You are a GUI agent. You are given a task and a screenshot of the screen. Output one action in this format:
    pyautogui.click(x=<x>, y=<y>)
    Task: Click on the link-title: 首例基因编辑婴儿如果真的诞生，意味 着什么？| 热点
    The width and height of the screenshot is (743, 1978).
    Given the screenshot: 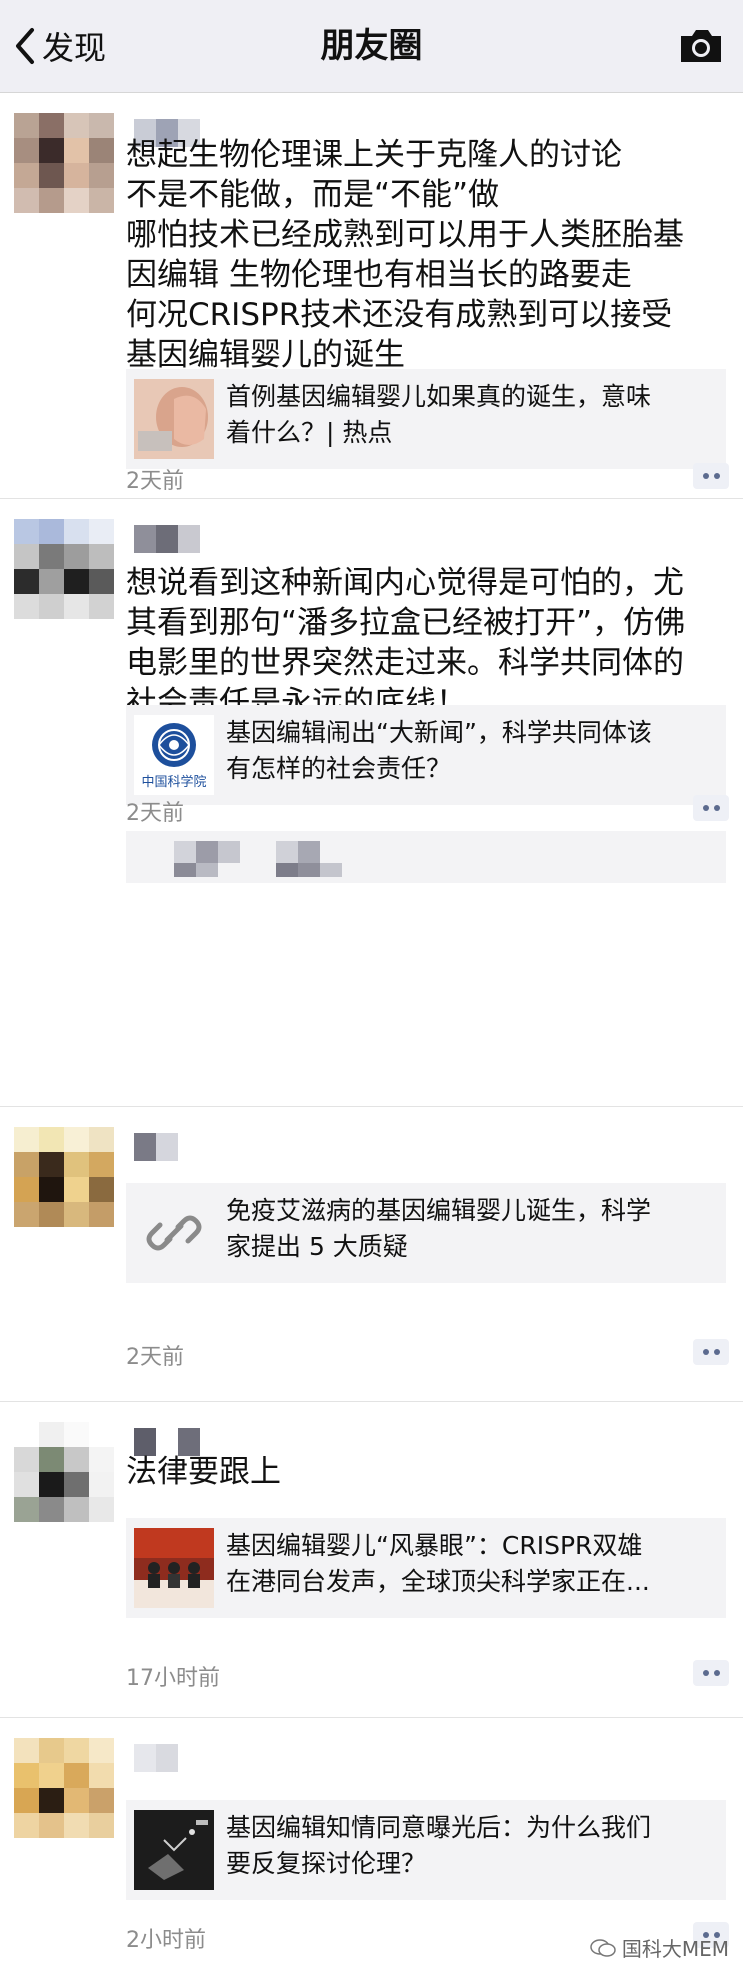 What is the action you would take?
    pyautogui.click(x=439, y=414)
    